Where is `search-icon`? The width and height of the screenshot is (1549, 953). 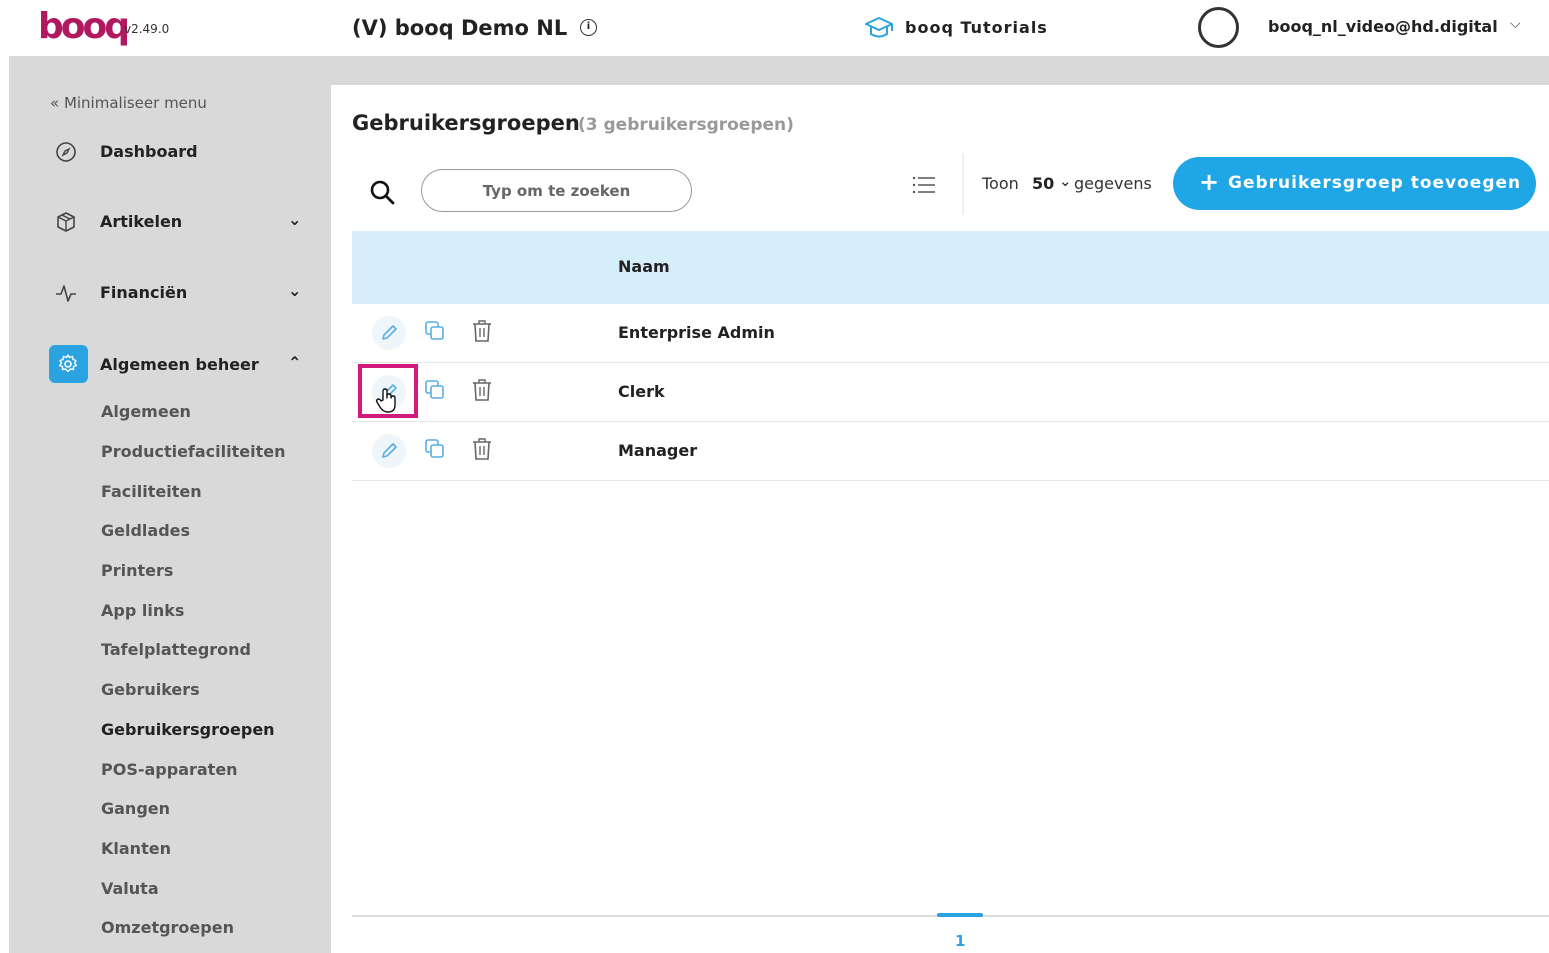
search-icon is located at coordinates (382, 192).